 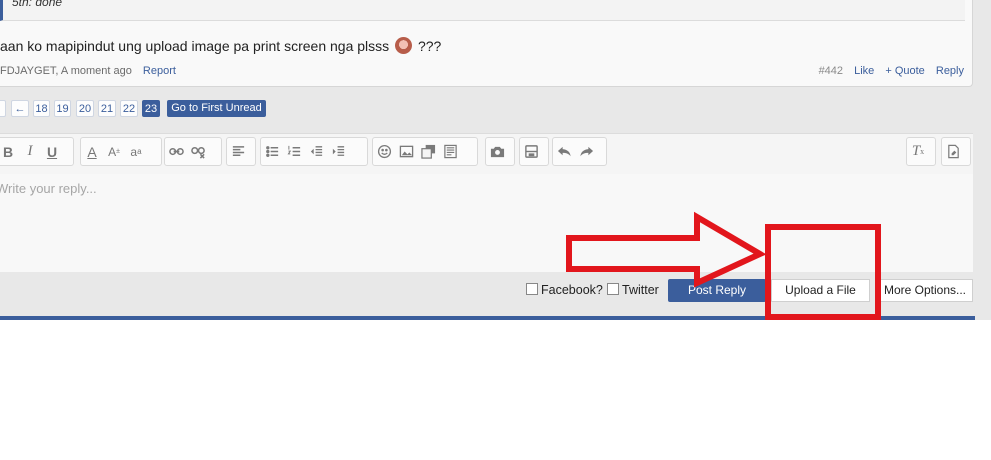 I want to click on toolbar-group-draft, so click(x=534, y=151).